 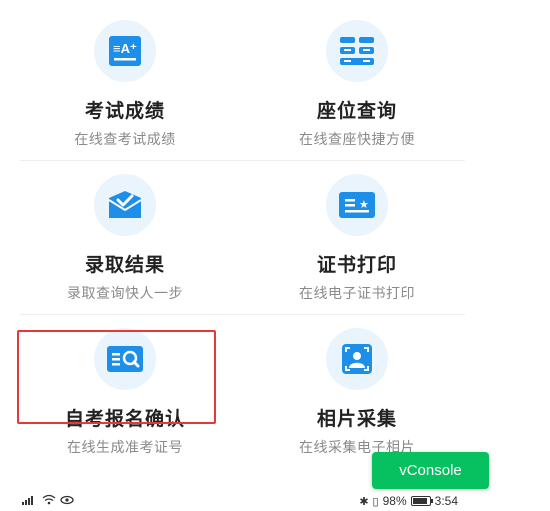 I want to click on tile-title: 座位查询, so click(x=356, y=111).